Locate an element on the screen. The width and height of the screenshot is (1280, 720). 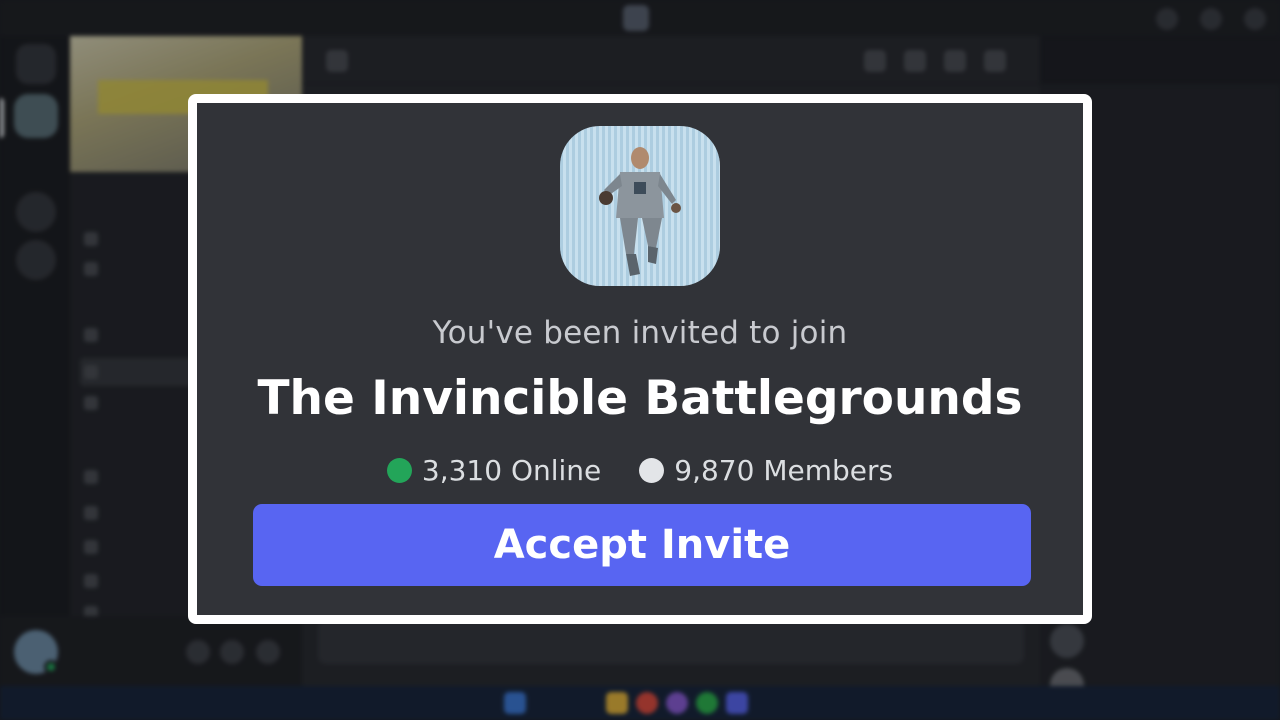
online-dot-icon is located at coordinates (399, 470).